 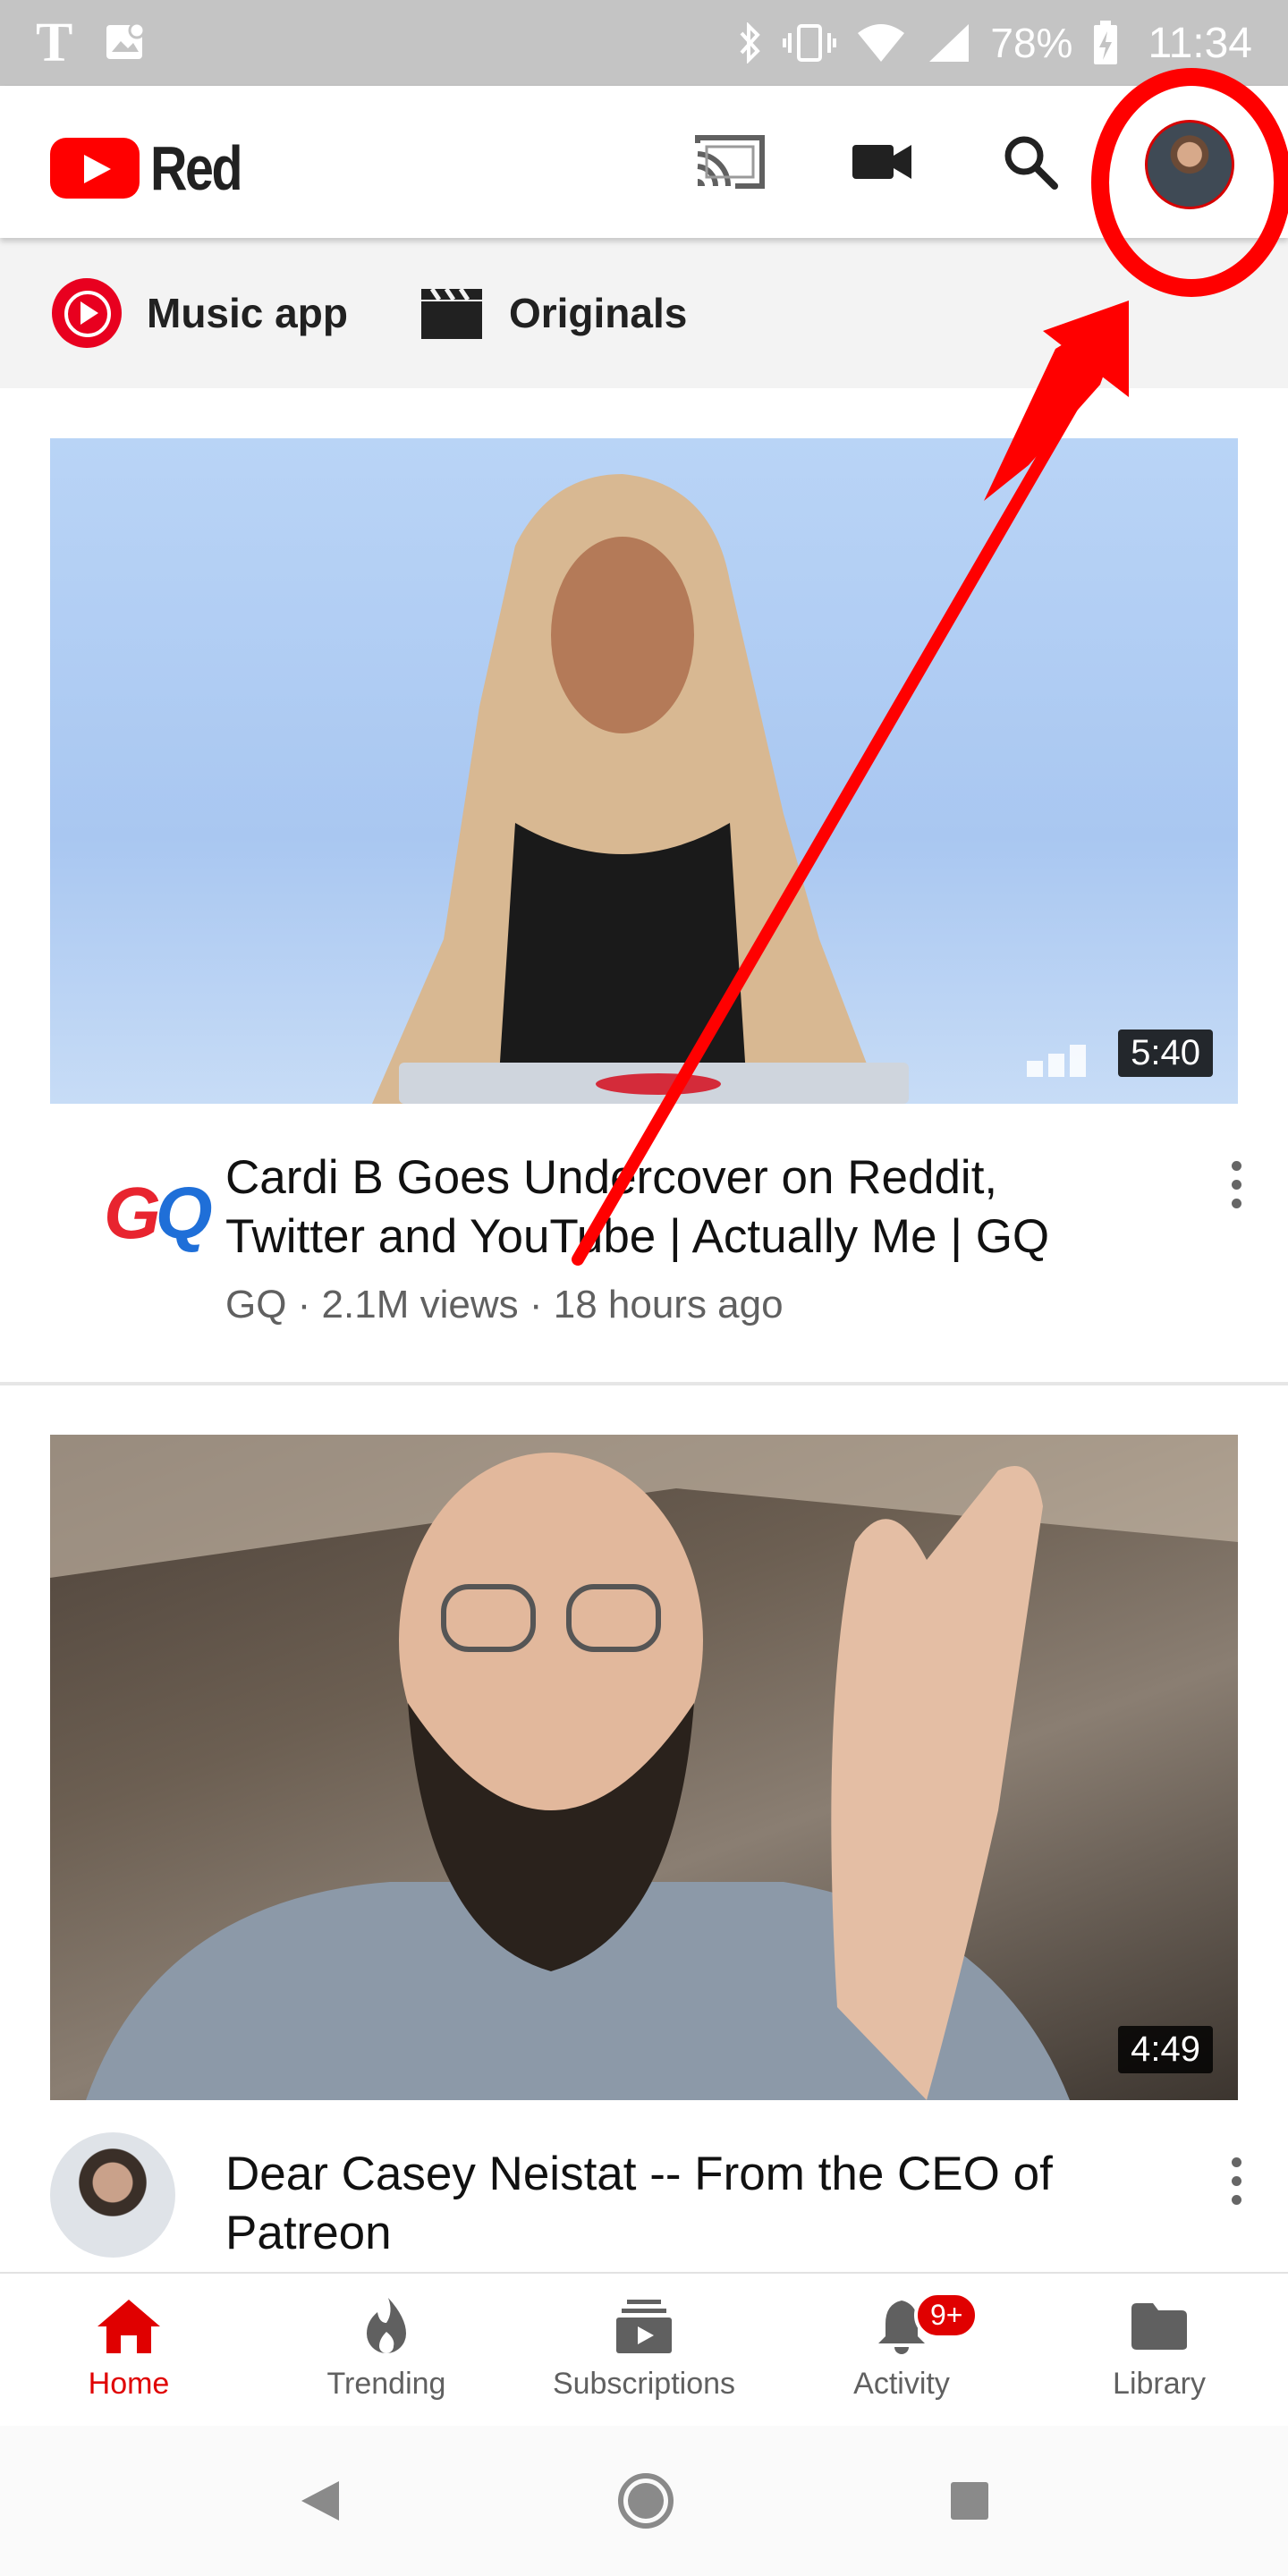 I want to click on search-icon, so click(x=1030, y=162).